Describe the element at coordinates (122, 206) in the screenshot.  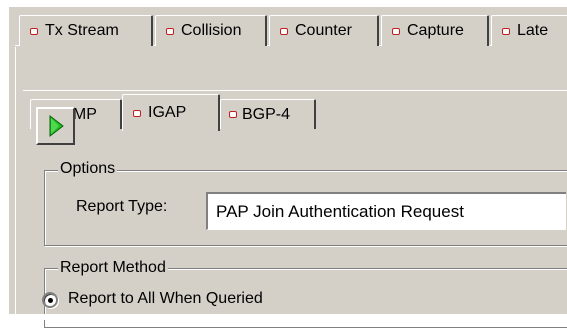
I see `report-type-label: Report Type:` at that location.